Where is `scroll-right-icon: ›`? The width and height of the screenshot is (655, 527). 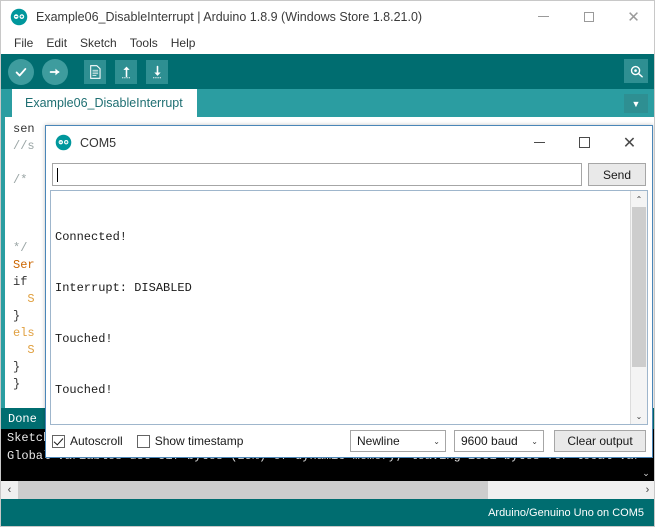 scroll-right-icon: › is located at coordinates (646, 490).